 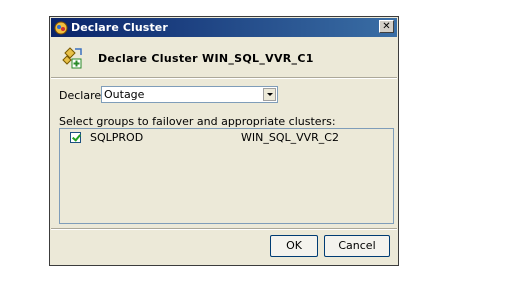 I want to click on dialog-header: Declare Cluster WIN_SQL_VVR_C1, so click(x=224, y=58).